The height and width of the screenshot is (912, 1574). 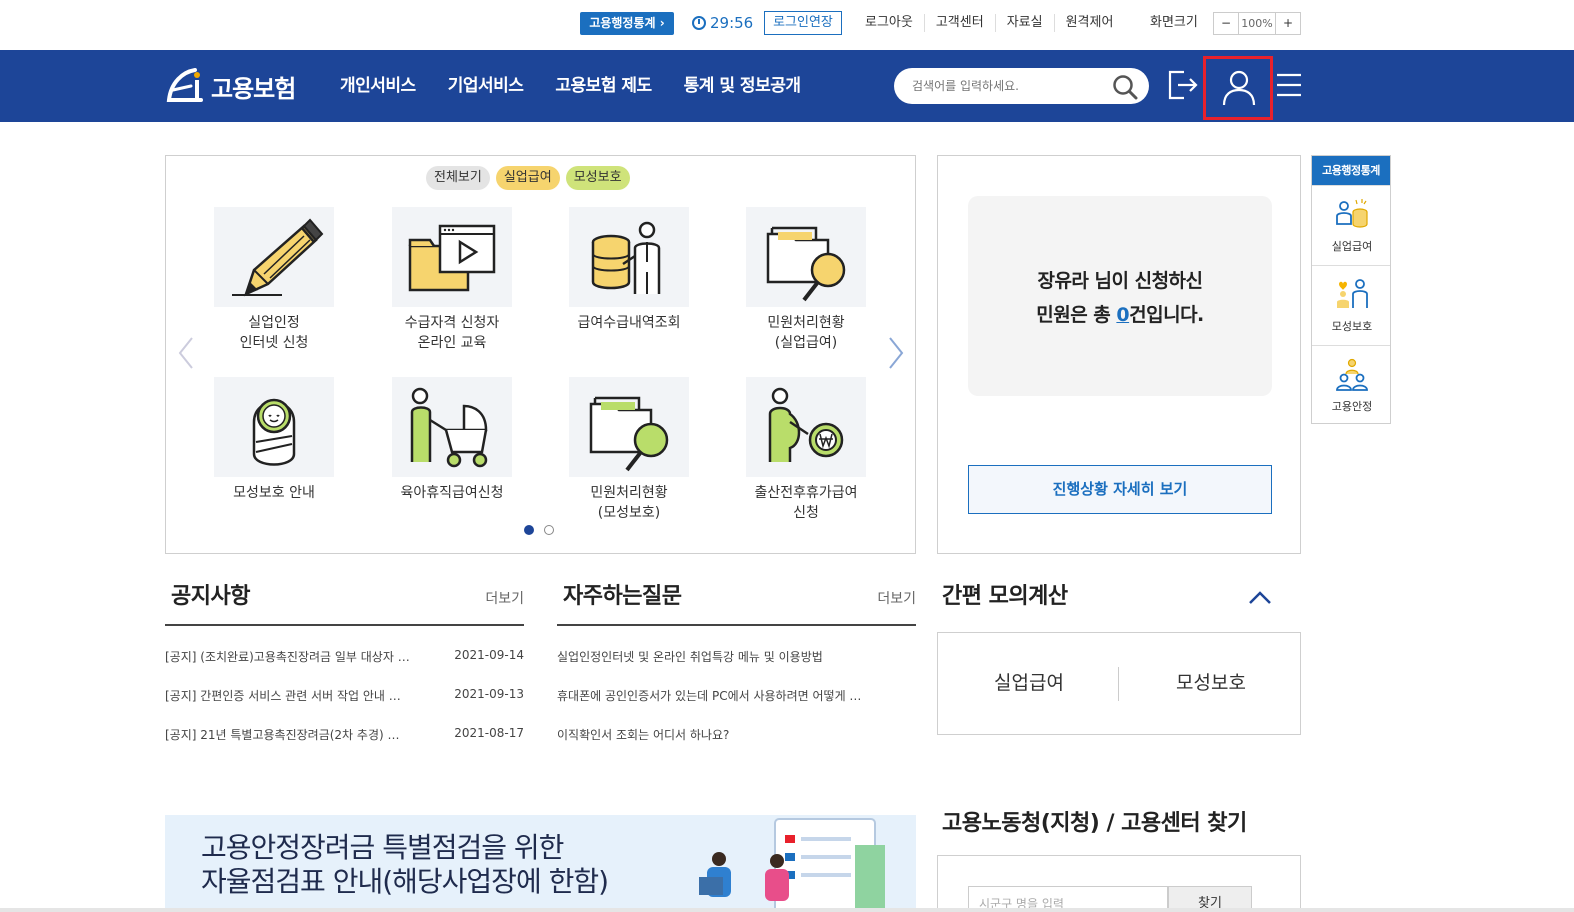 What do you see at coordinates (344, 625) in the screenshot?
I see `notice-divider` at bounding box center [344, 625].